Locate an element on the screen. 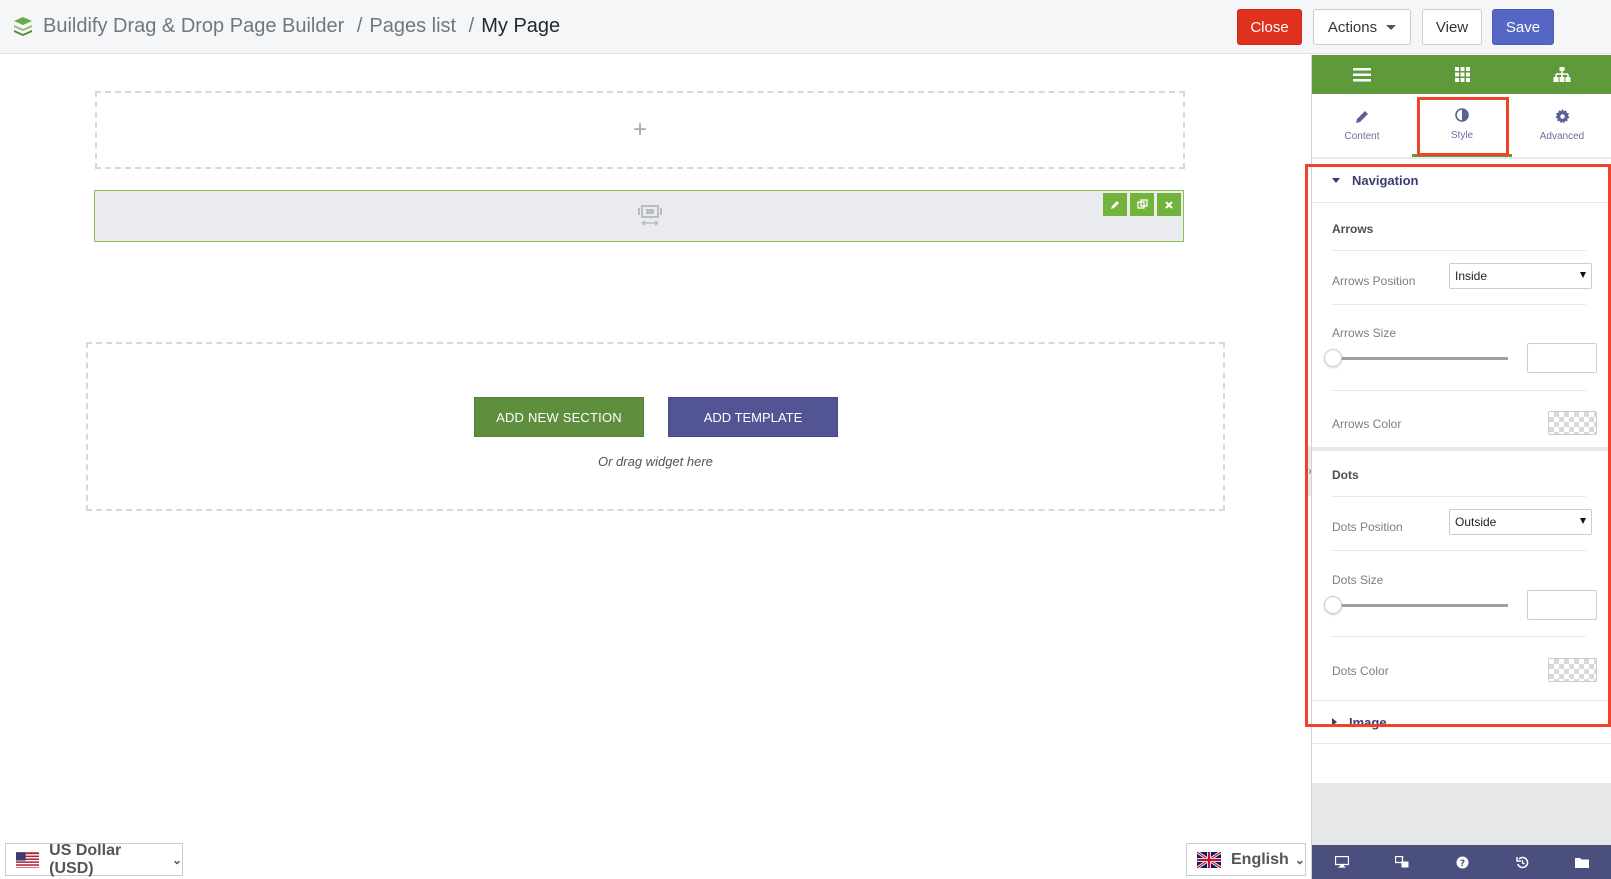 Image resolution: width=1611 pixels, height=879 pixels. language-selector: English ⌄ is located at coordinates (1246, 859).